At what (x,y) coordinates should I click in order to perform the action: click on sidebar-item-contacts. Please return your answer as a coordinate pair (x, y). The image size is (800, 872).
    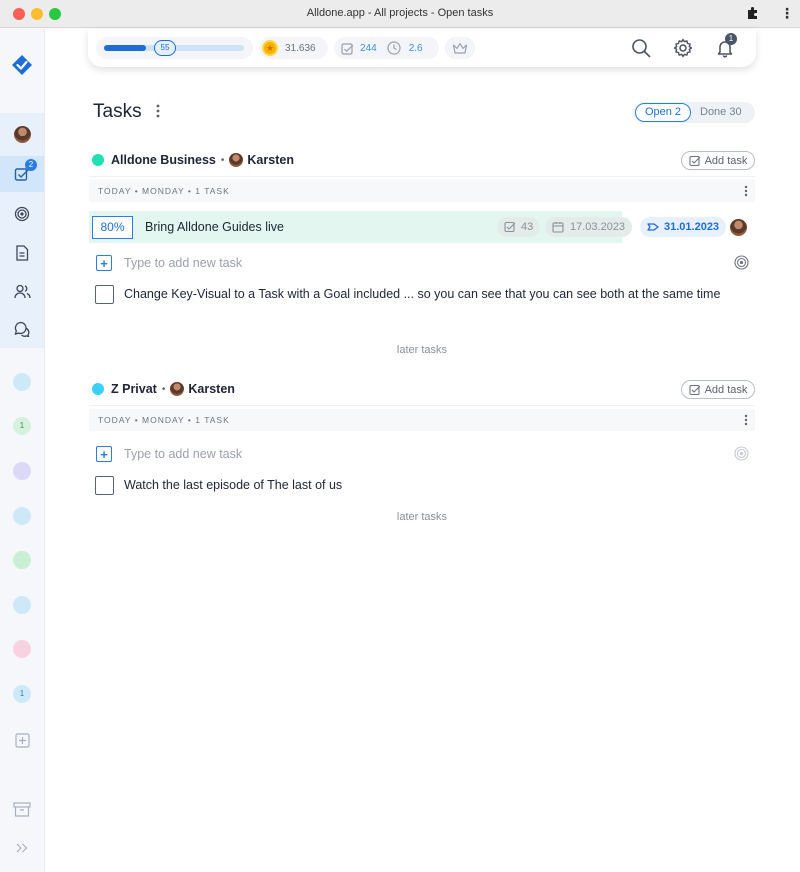
    Looking at the image, I should click on (22, 291).